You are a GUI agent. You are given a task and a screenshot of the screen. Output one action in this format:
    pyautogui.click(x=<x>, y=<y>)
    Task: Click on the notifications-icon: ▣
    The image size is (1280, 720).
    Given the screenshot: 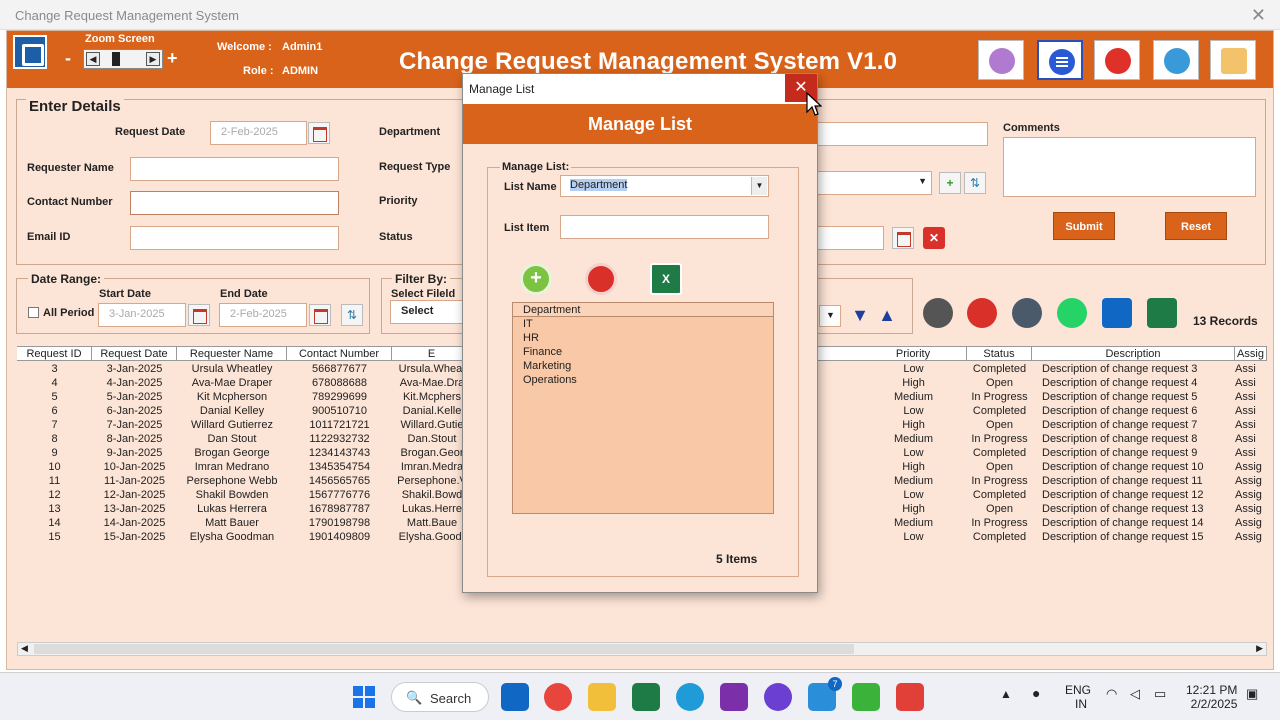 What is the action you would take?
    pyautogui.click(x=1252, y=694)
    